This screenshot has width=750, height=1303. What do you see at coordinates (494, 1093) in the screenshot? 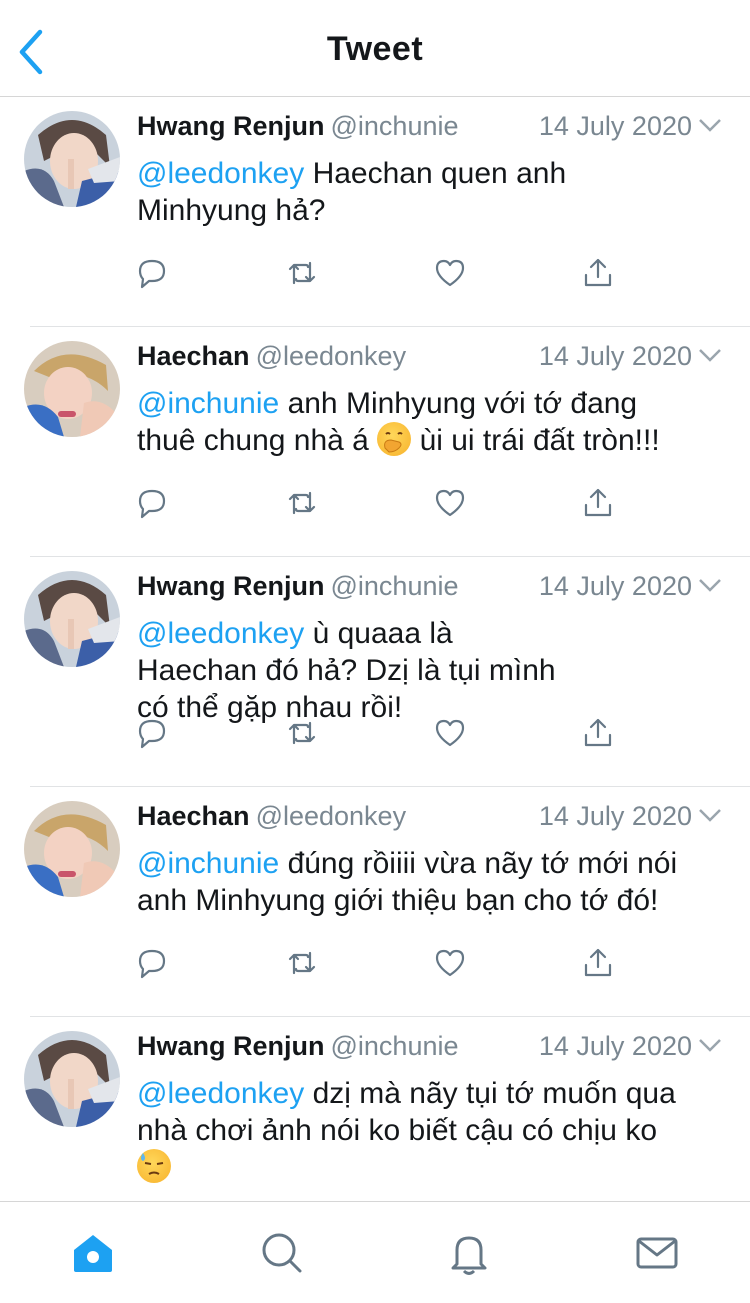
I see `tweet-text-line: dzị mà nãy tụi tớ muốn qua` at bounding box center [494, 1093].